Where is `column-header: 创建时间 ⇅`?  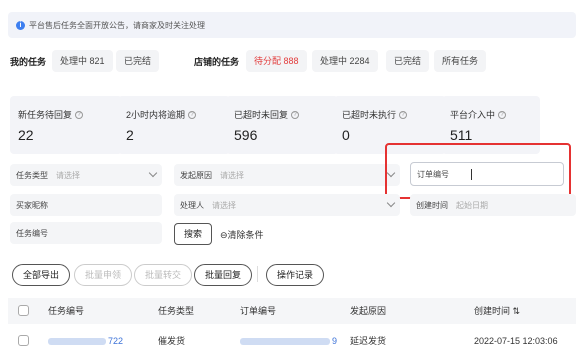
column-header: 创建时间 ⇅ is located at coordinates (497, 311).